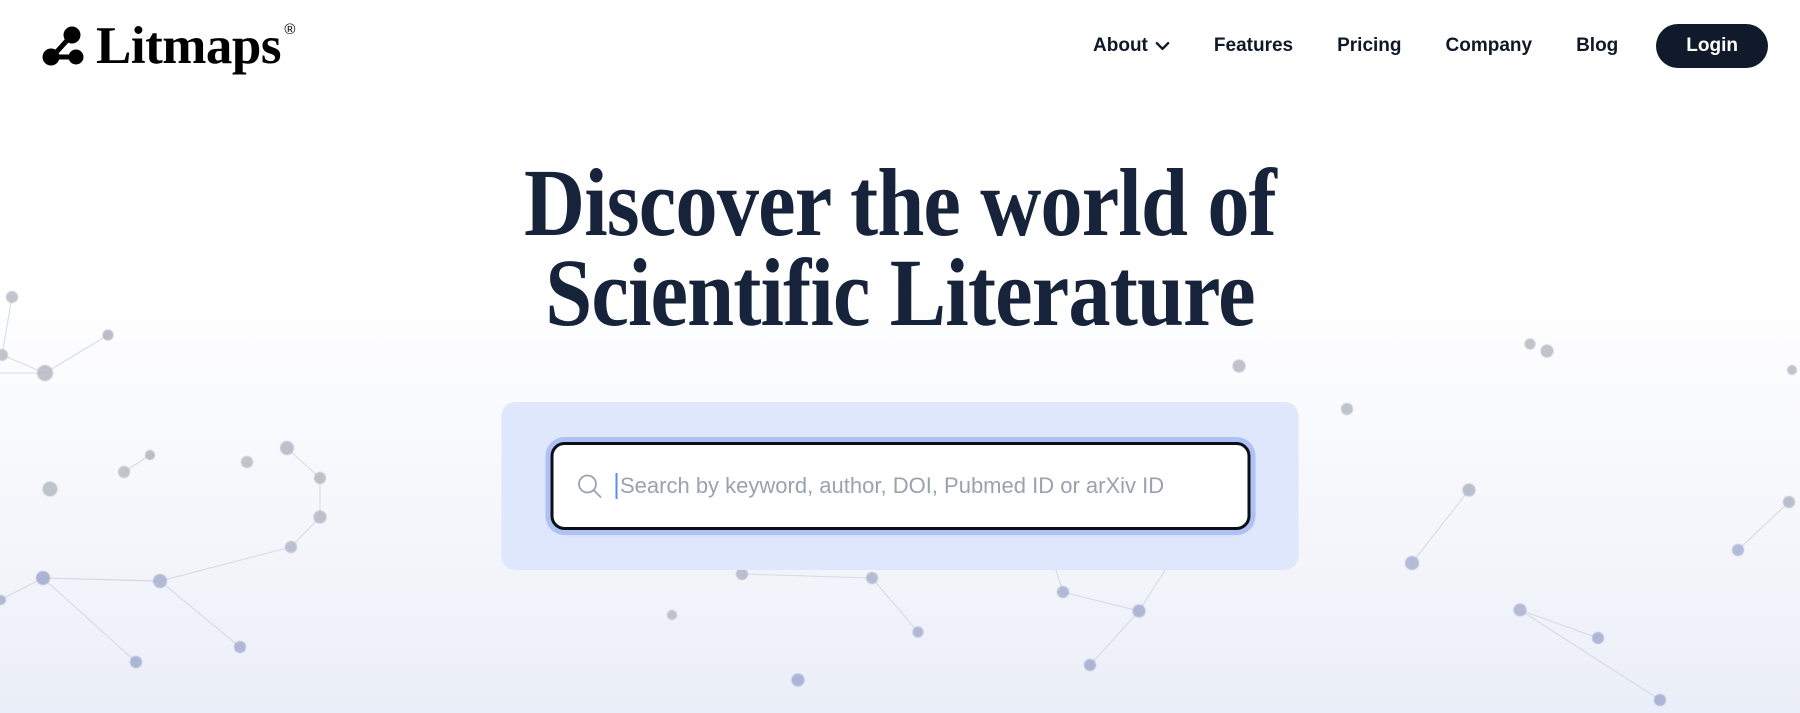  I want to click on nav-item-pricing-label: Pricing, so click(1369, 45).